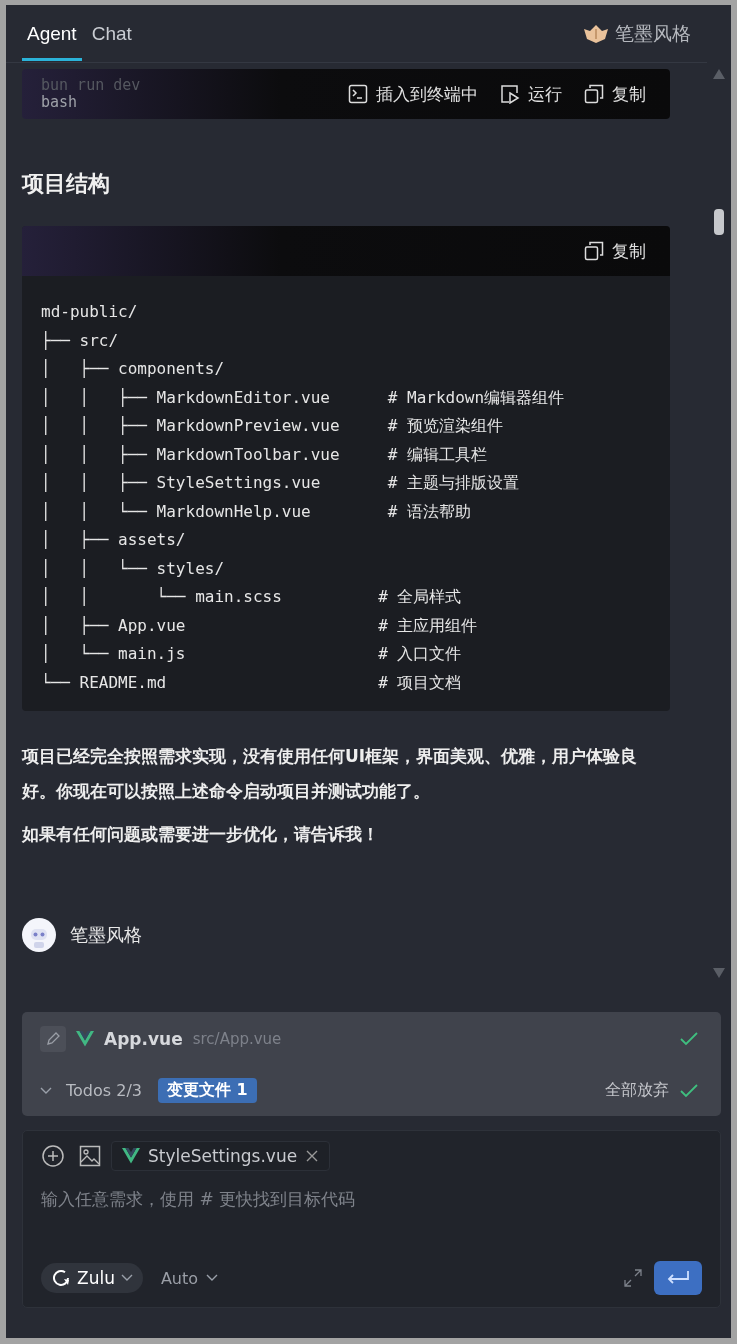 This screenshot has width=737, height=1344. What do you see at coordinates (60, 102) in the screenshot?
I see `code-language: bash` at bounding box center [60, 102].